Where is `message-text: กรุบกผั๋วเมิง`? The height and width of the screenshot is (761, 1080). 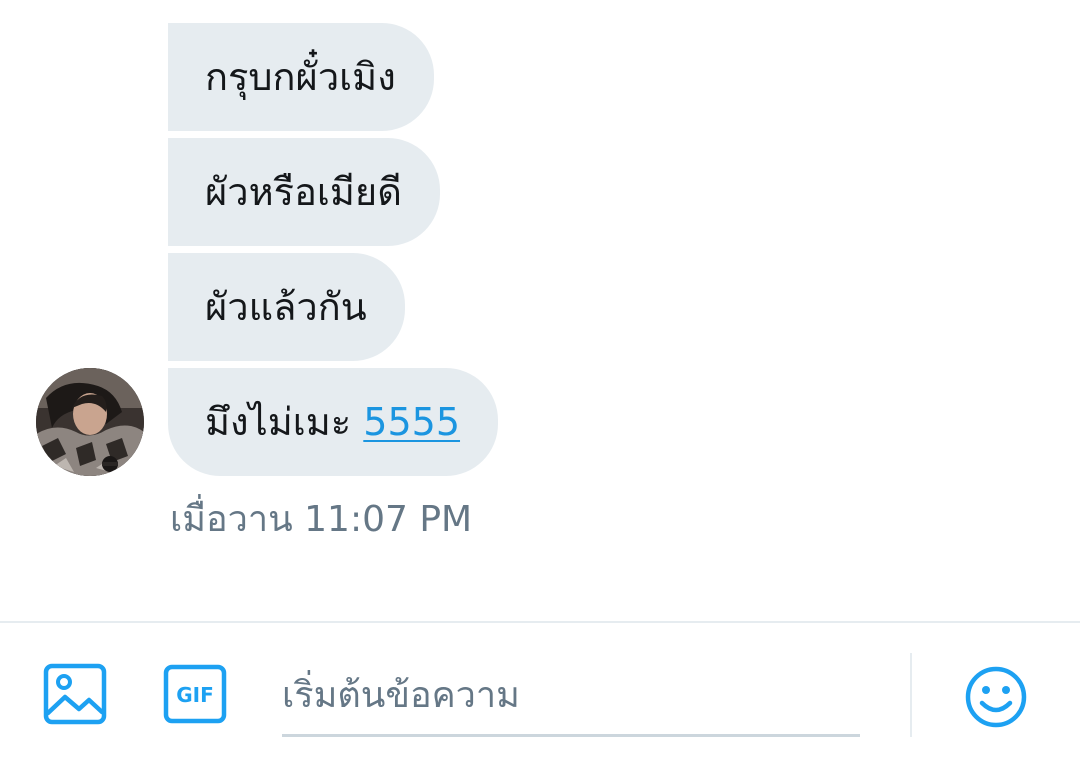 message-text: กรุบกผั๋วเมิง is located at coordinates (300, 77).